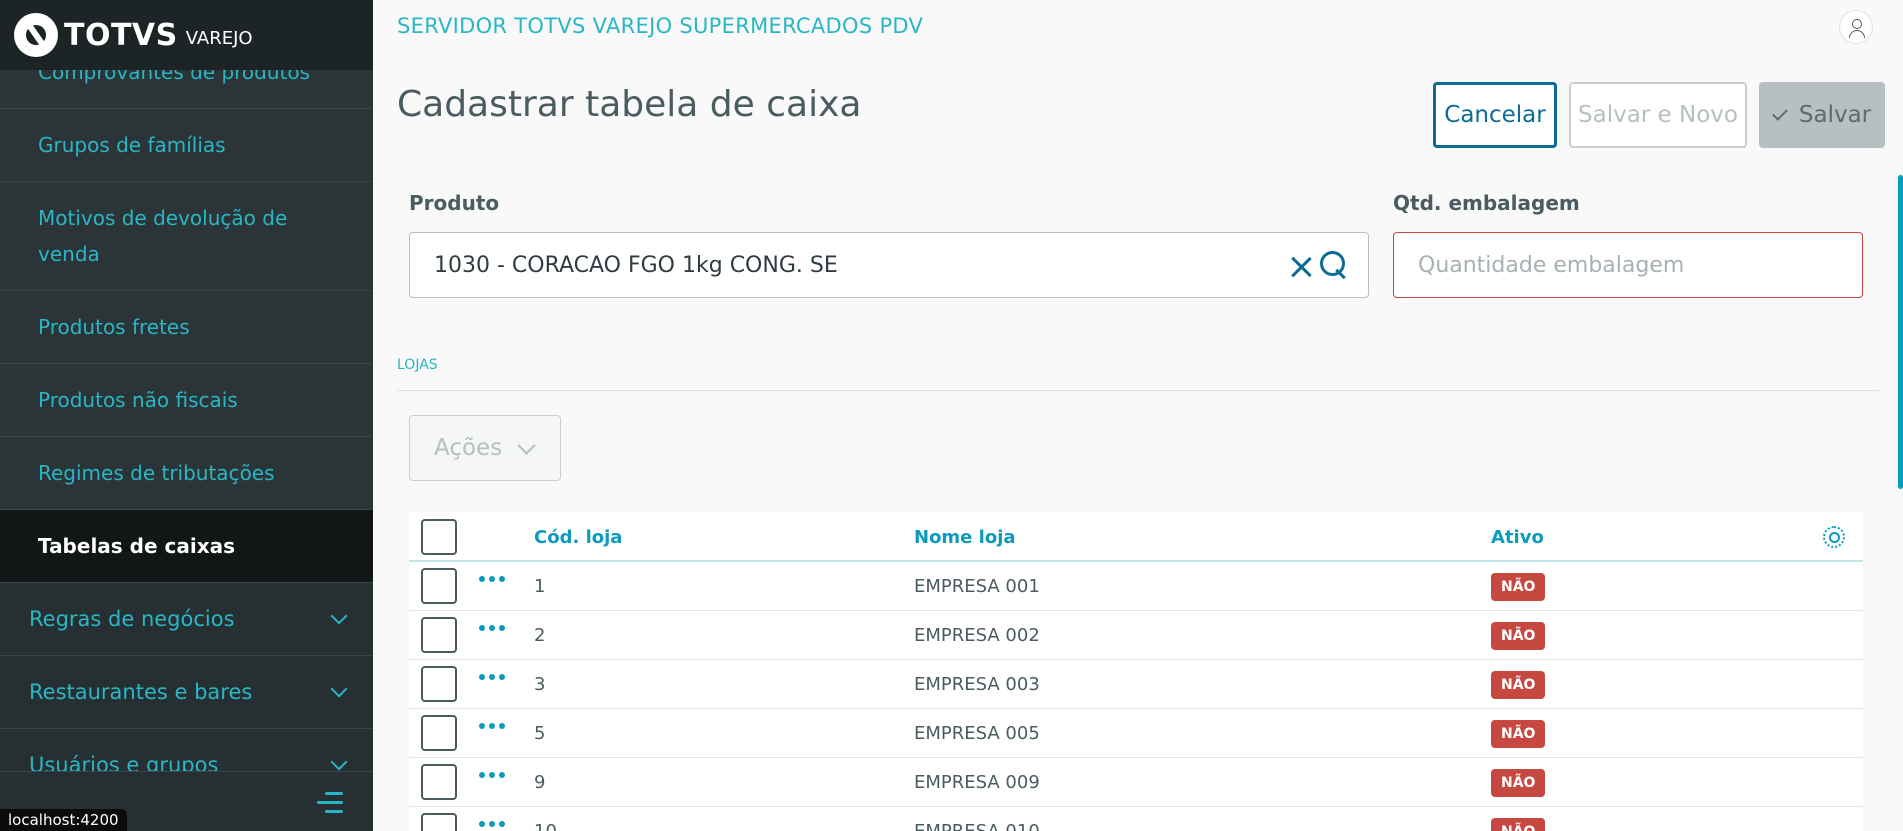 The image size is (1903, 831). I want to click on cell-cod-loja: 5, so click(540, 733).